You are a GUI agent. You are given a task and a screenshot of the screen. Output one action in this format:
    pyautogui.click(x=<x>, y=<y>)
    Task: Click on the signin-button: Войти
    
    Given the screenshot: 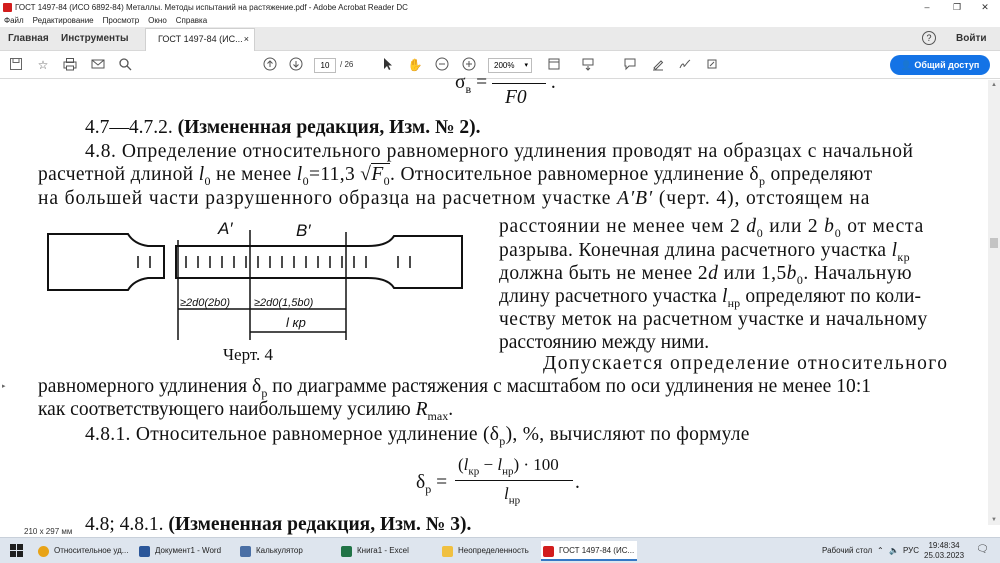 What is the action you would take?
    pyautogui.click(x=971, y=38)
    